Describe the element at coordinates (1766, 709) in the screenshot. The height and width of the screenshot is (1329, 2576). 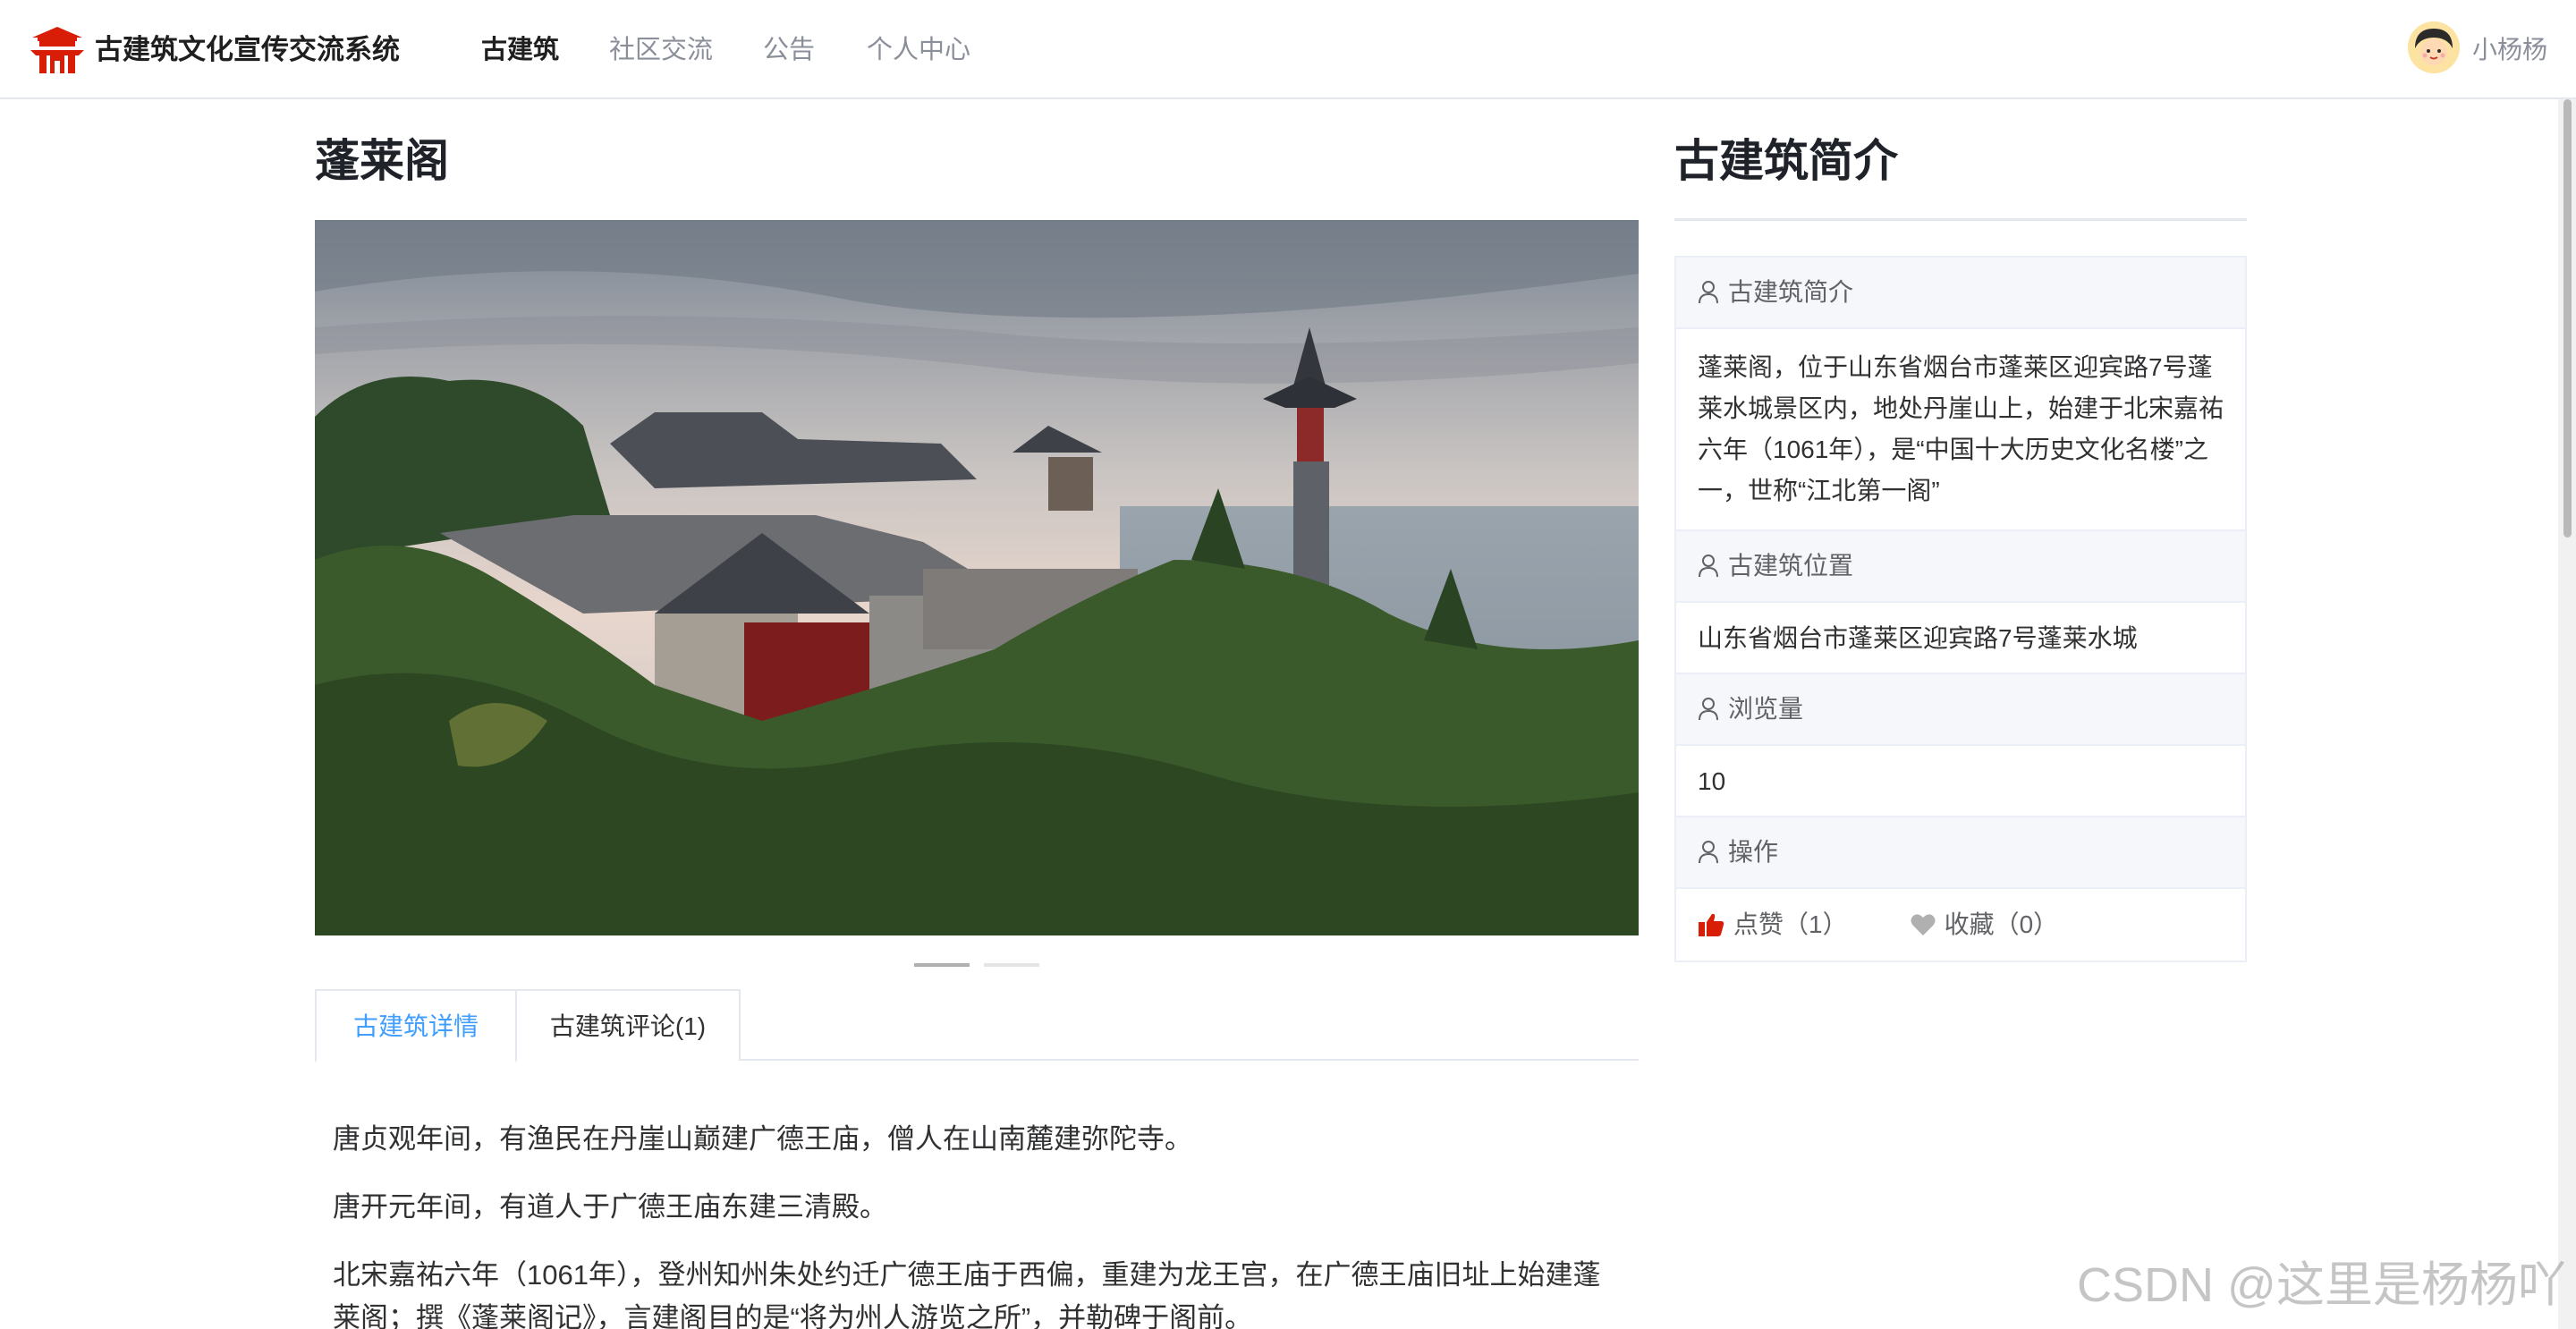
I see `views-label-text: 浏览量` at that location.